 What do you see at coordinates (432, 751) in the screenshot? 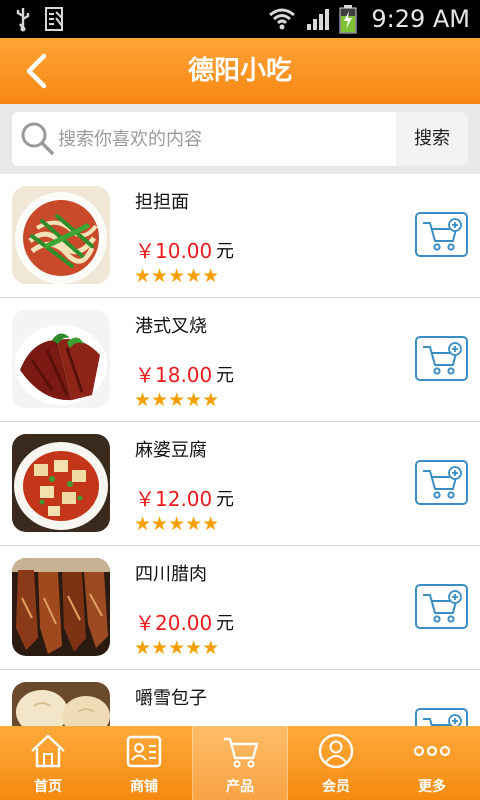
I see `more-icon` at bounding box center [432, 751].